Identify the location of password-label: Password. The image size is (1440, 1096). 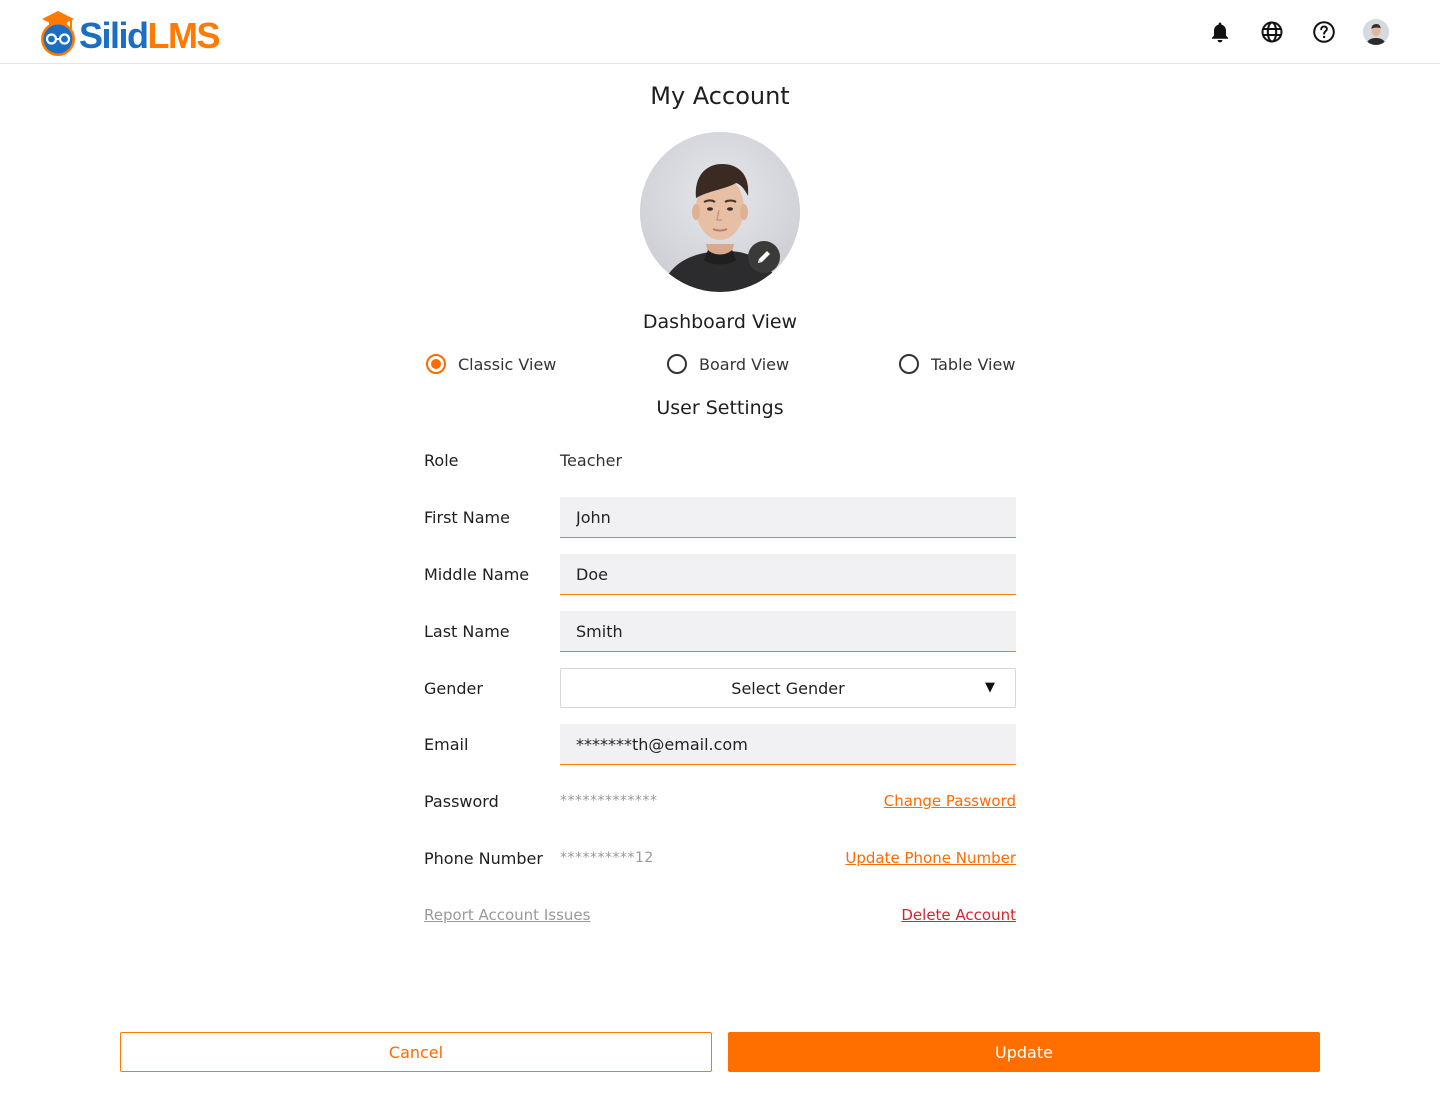
(461, 801).